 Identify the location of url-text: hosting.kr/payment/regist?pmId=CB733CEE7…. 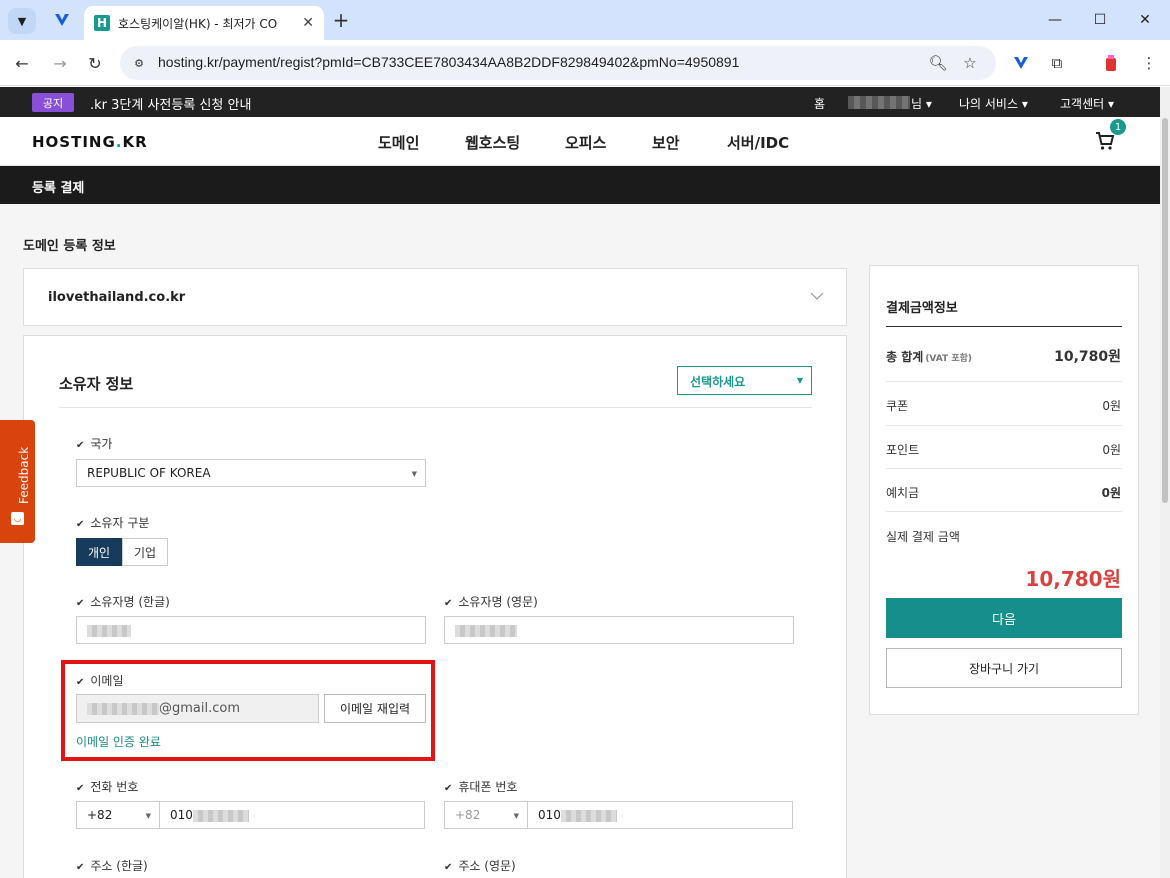
(448, 62).